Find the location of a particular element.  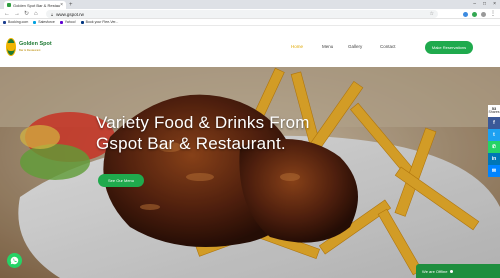

share-count-label: Shares is located at coordinates (494, 112).